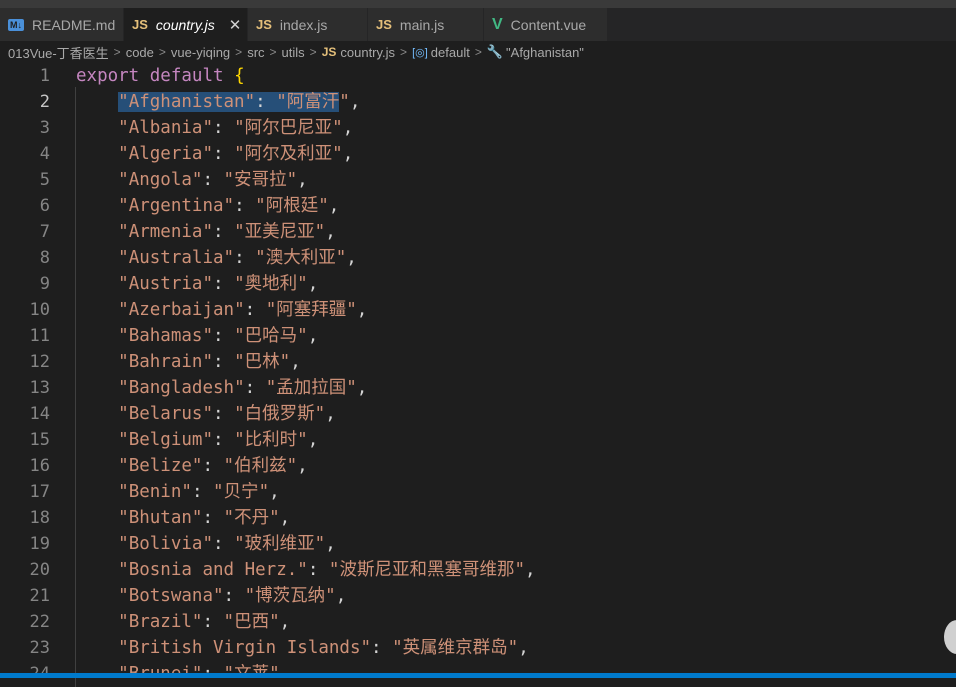 The image size is (956, 687). I want to click on breadcrumb-utils: utils, so click(293, 52).